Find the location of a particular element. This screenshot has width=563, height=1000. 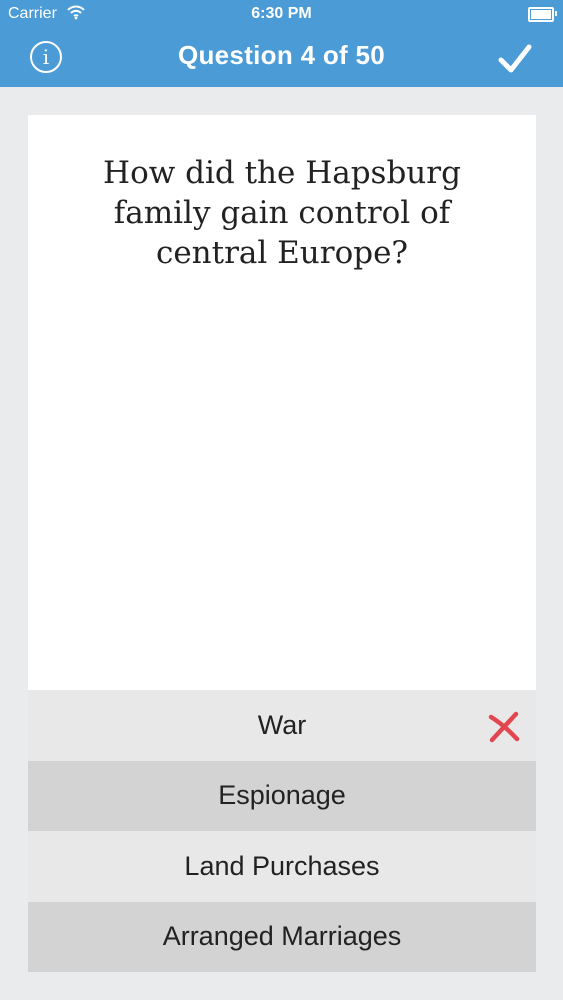

answer-label: Arranged Marriages is located at coordinates (282, 936).